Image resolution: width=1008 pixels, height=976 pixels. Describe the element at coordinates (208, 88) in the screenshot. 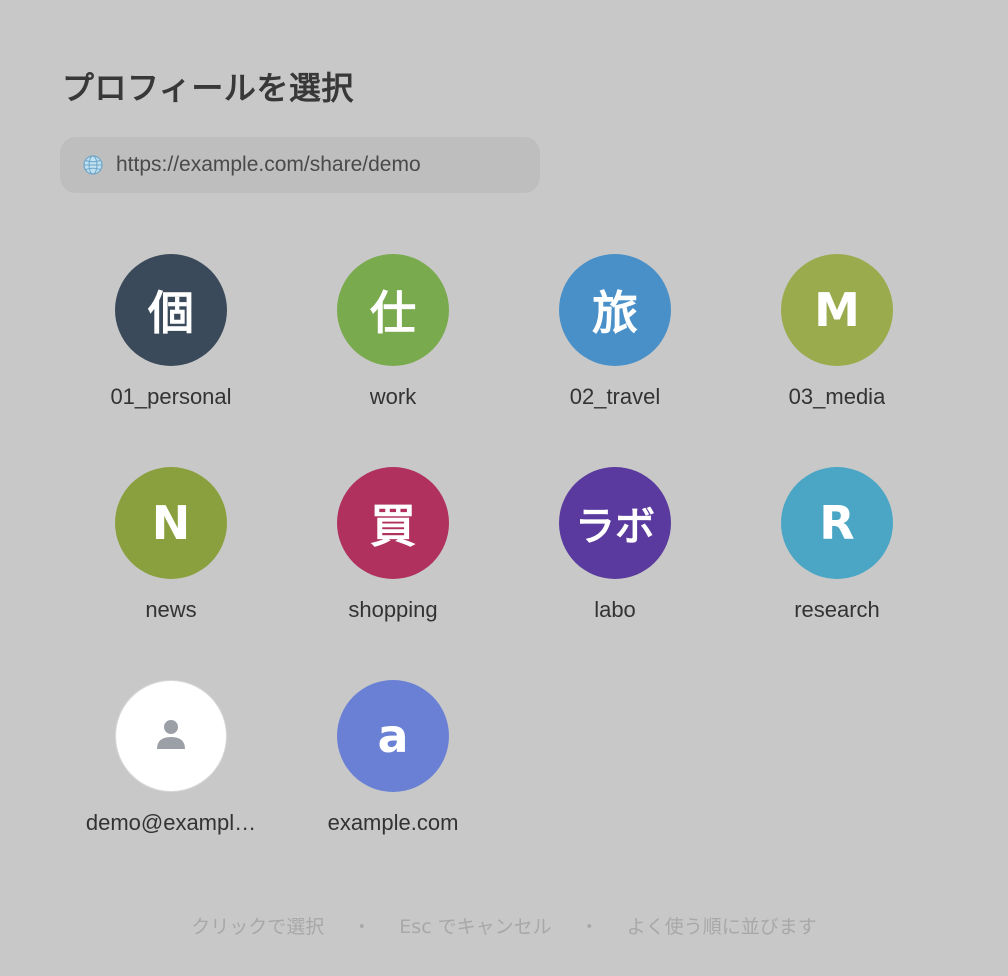

I see `page-title: プロフィールを選択` at that location.